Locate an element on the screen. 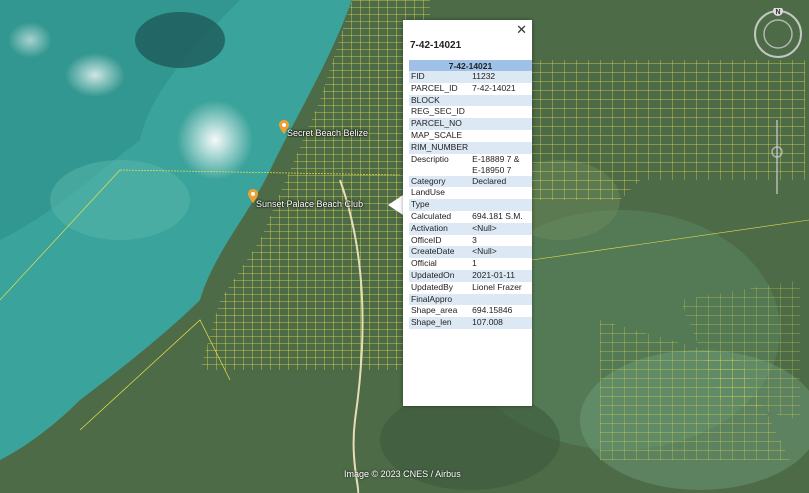  attribute-key: Category is located at coordinates (440, 181).